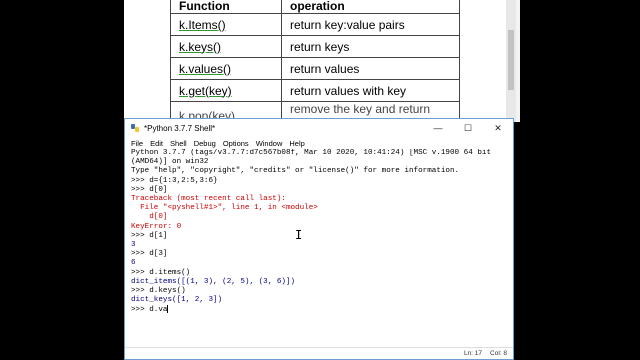  I want to click on status-bar: Ln: 17 Col: 8, so click(319, 353).